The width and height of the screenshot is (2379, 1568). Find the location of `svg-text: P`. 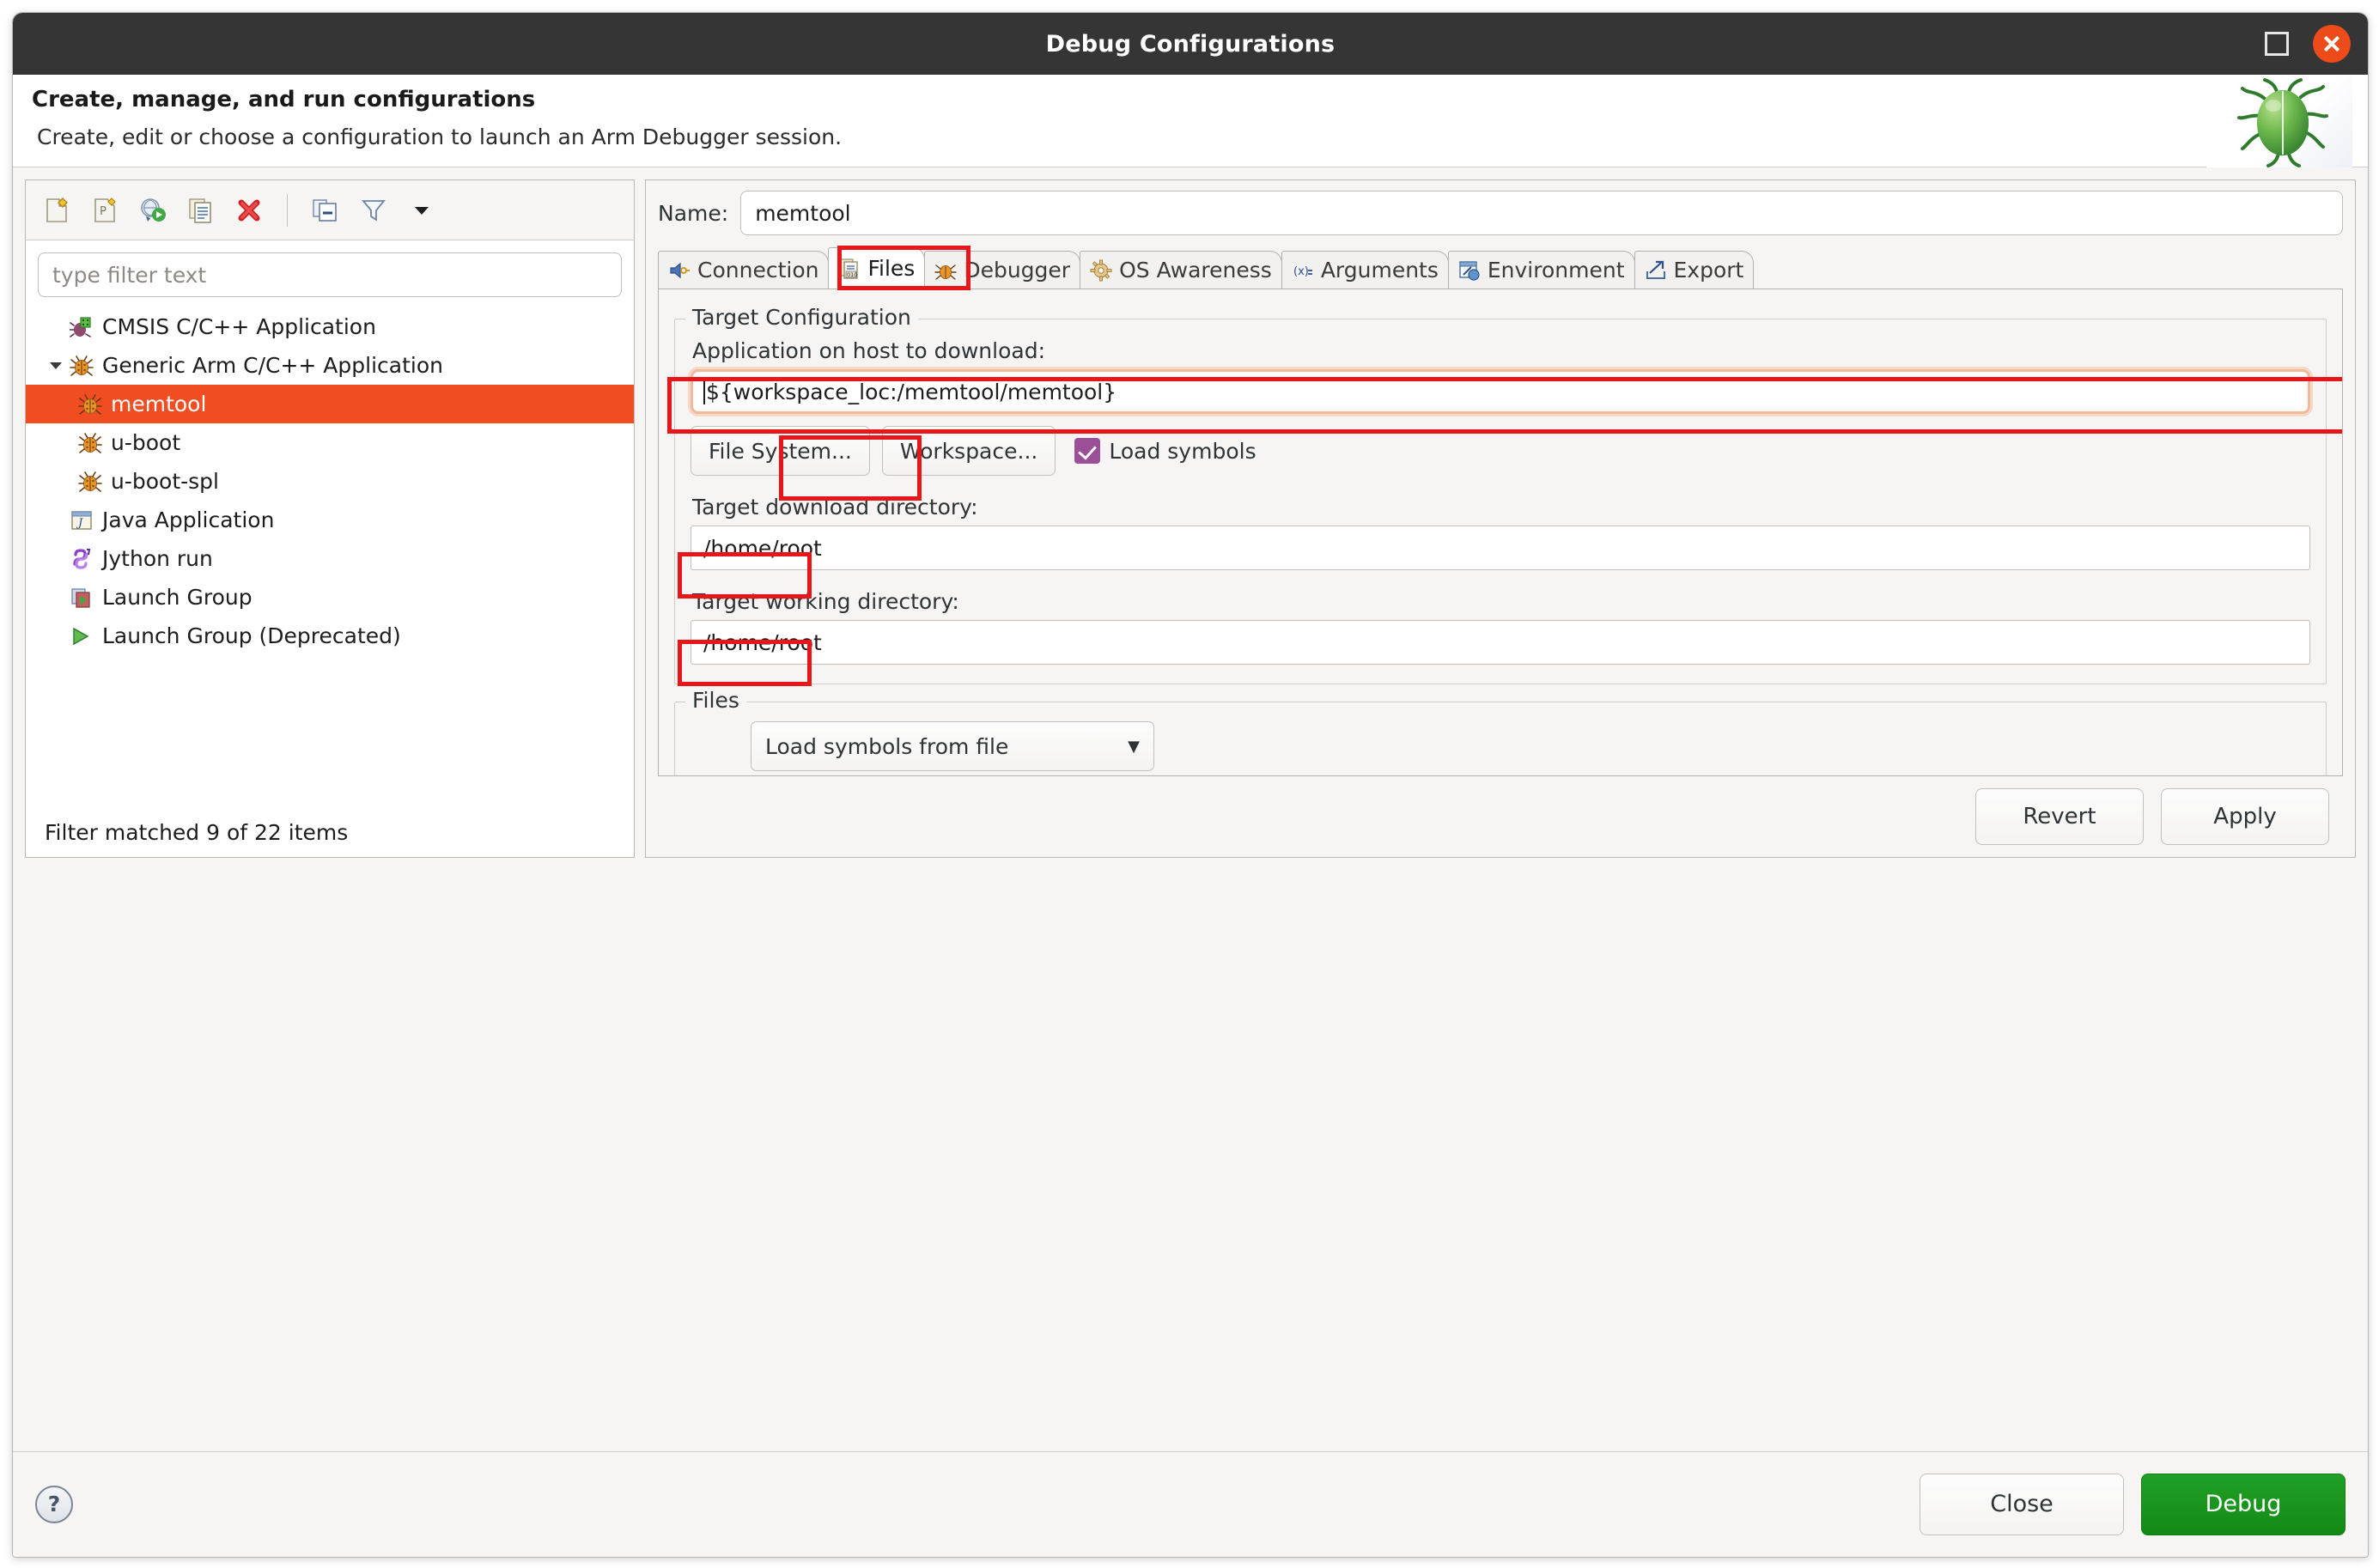

svg-text: P is located at coordinates (103, 211).